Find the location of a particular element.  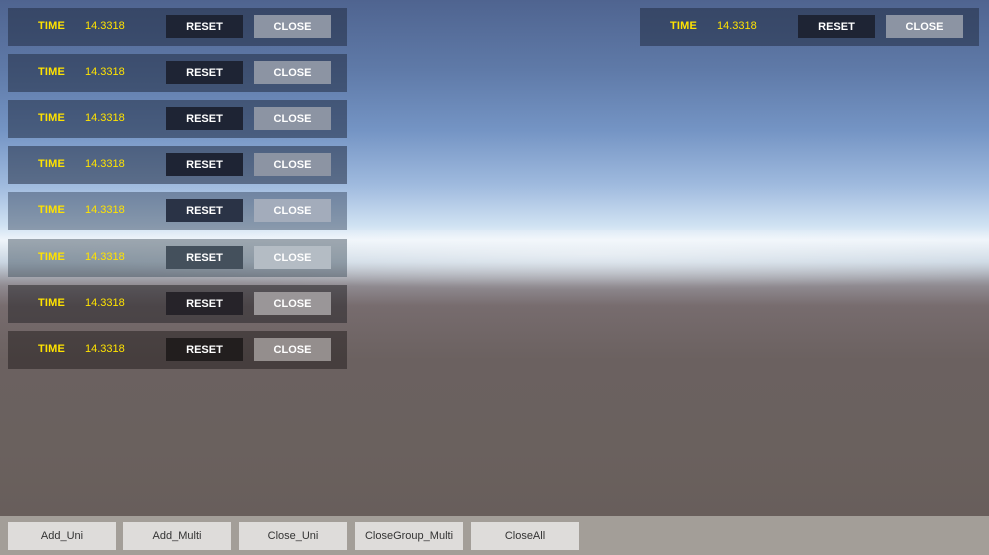

timer-panel-right: TIME 14.3318 RESET CLOSE is located at coordinates (809, 27).